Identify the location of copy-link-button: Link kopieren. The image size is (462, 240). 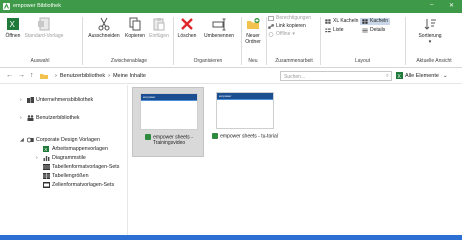
(287, 26).